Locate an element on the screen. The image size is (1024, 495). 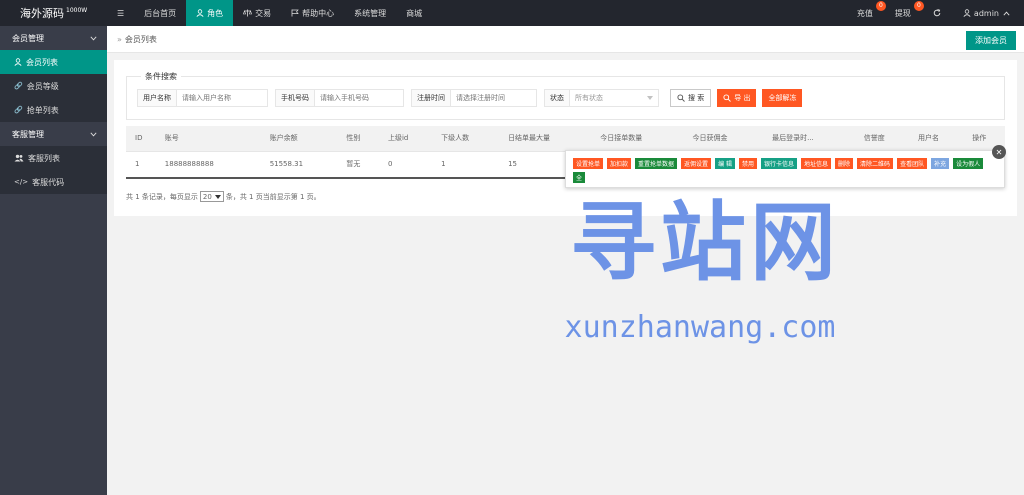
search-legend: 条件搜索 is located at coordinates (161, 76).